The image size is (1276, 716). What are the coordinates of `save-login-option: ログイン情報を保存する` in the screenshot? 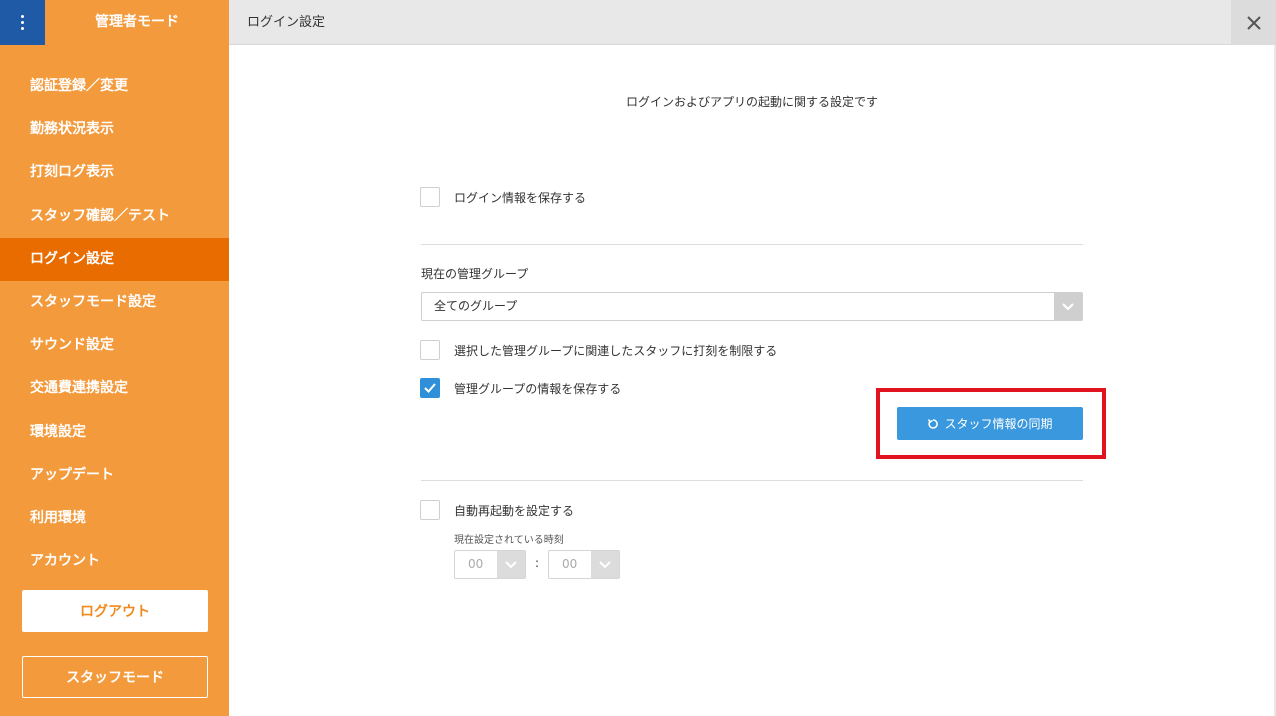 It's located at (503, 197).